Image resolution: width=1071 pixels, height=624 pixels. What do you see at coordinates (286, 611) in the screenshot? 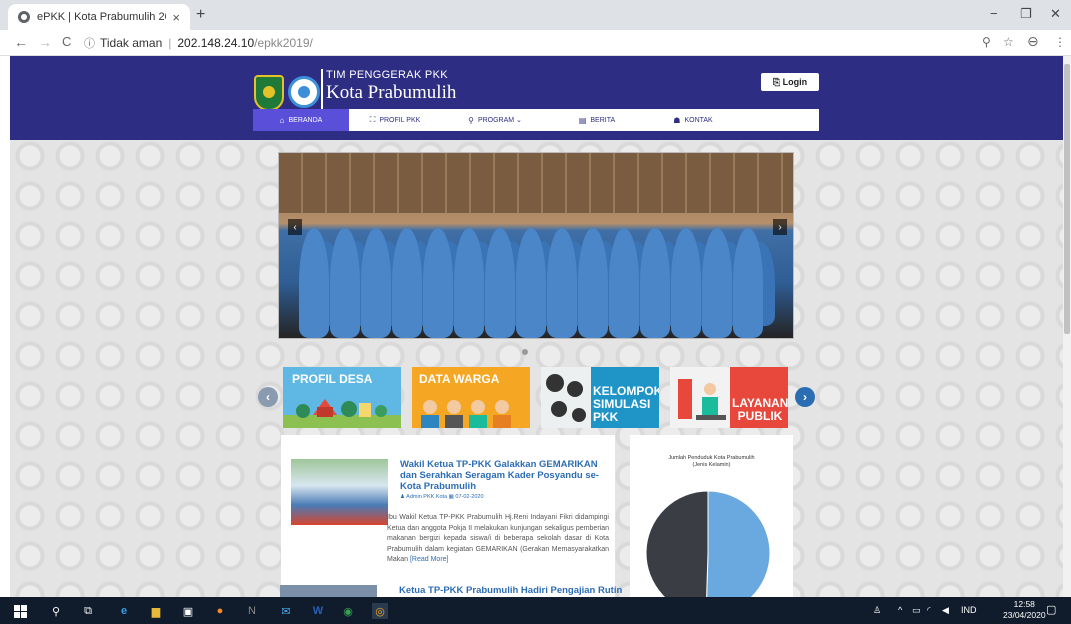
I see `mail-icon: ✉` at bounding box center [286, 611].